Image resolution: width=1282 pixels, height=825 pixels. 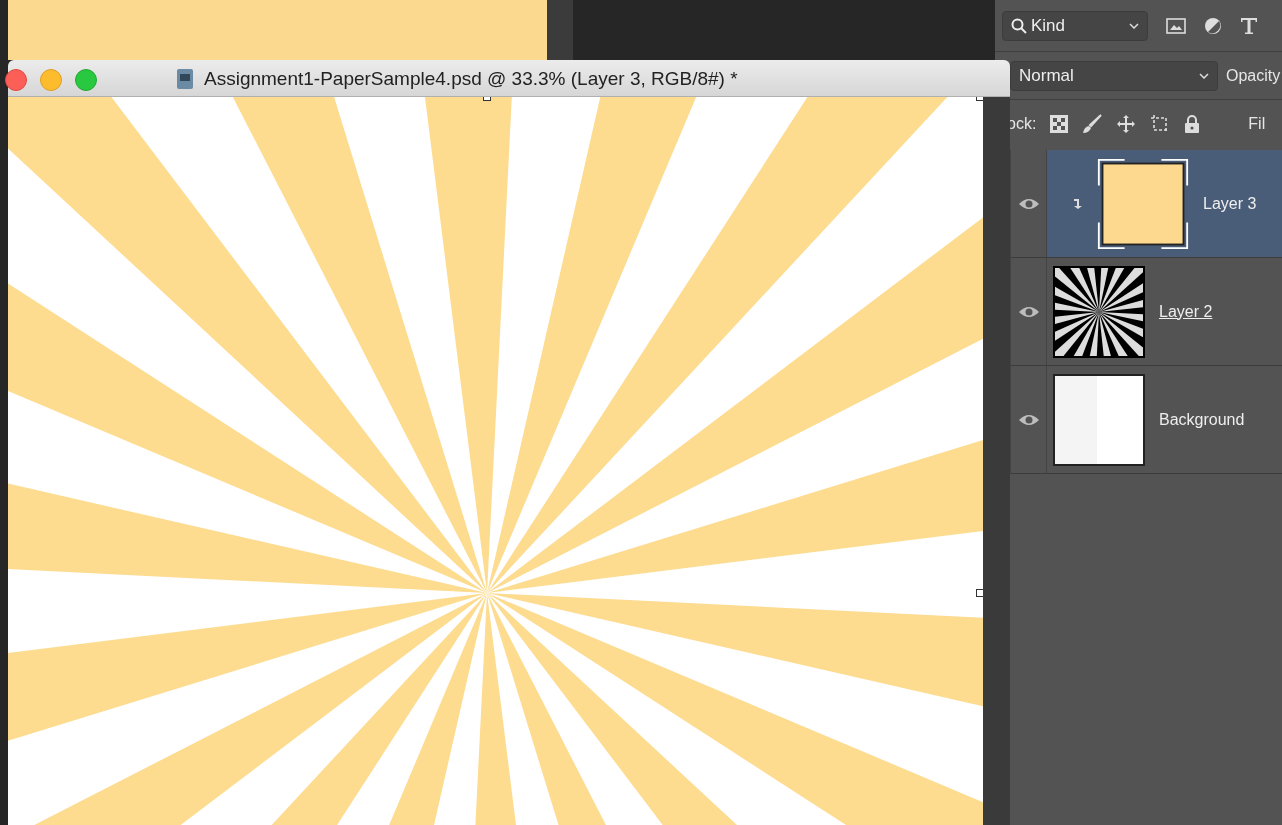 I want to click on window-title: Assignment1-PaperSample4.psd @ 33.3% (Layer 3, RGB/8#) *, so click(x=471, y=79).